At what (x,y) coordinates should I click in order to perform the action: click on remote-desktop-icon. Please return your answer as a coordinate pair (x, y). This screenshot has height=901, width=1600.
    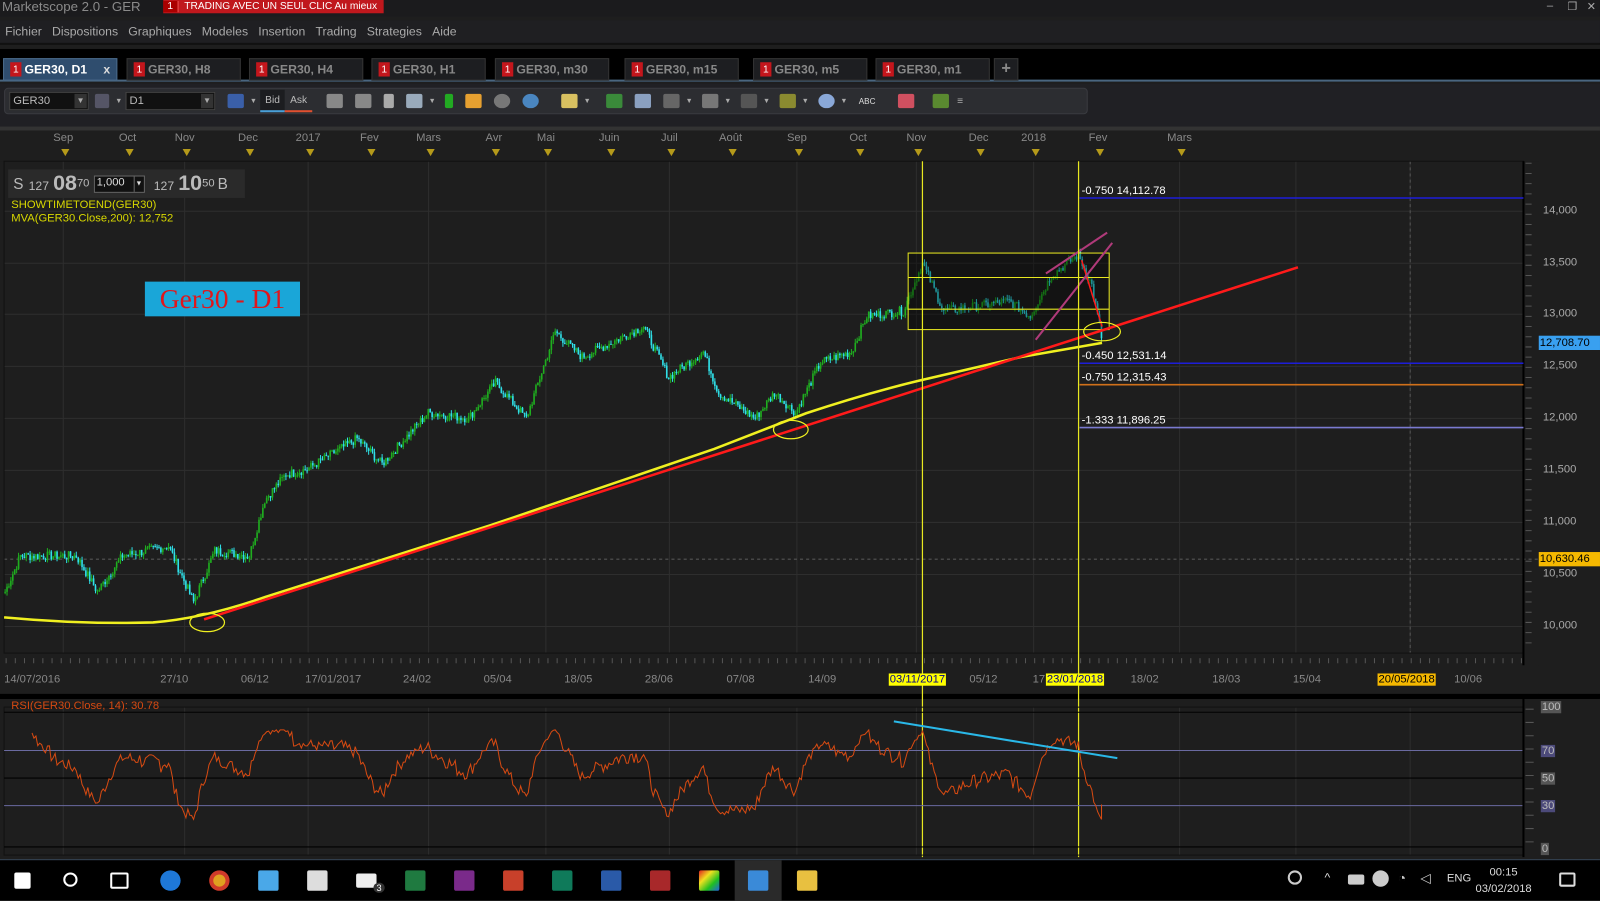
    Looking at the image, I should click on (268, 880).